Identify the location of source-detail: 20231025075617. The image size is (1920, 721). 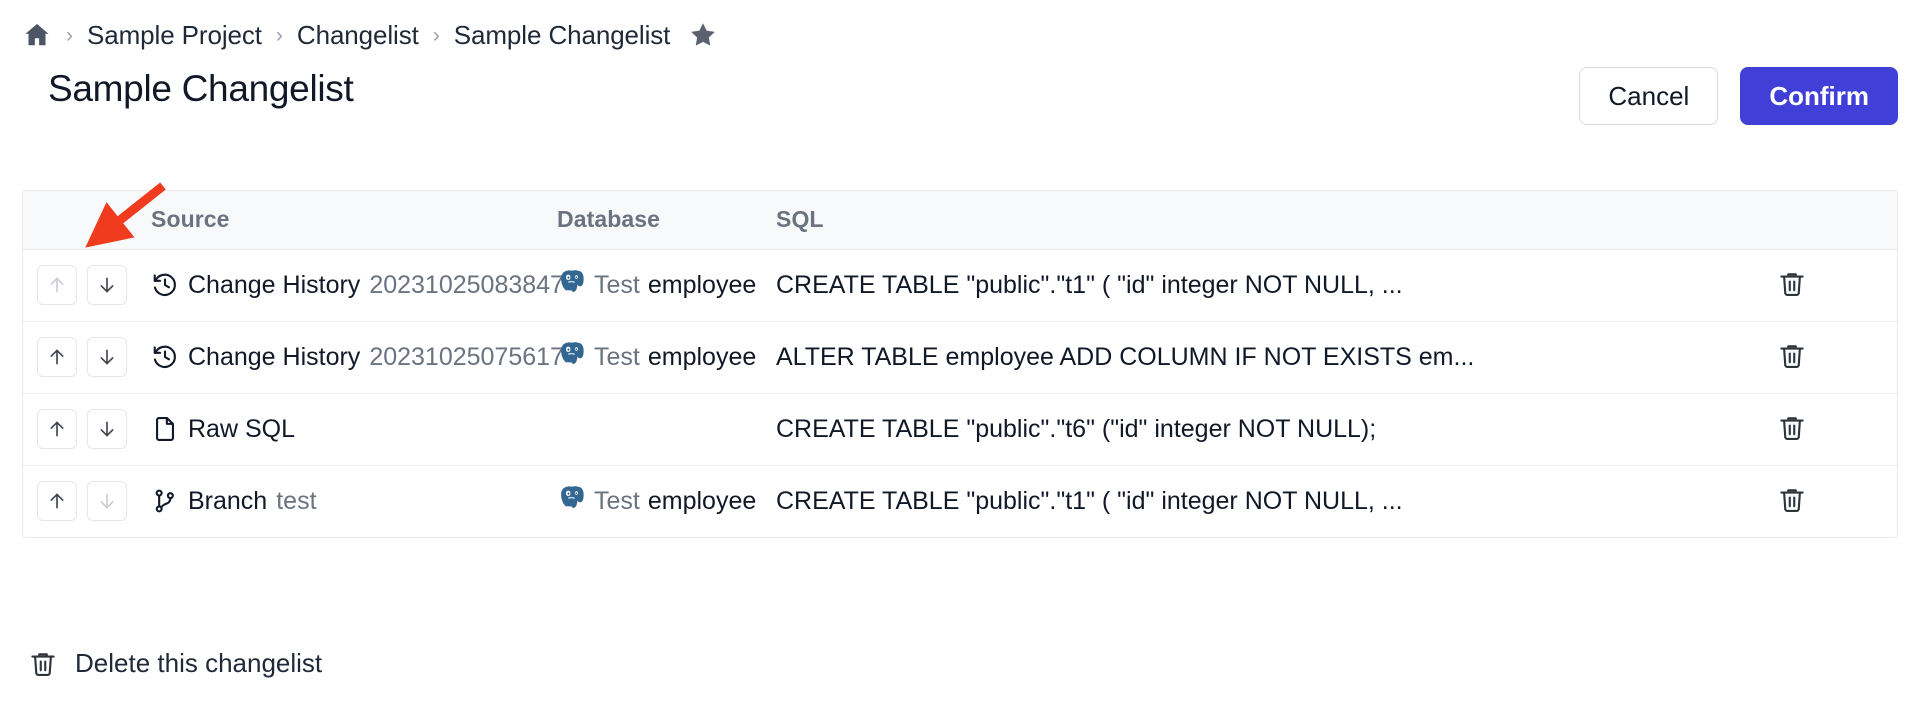
(466, 356).